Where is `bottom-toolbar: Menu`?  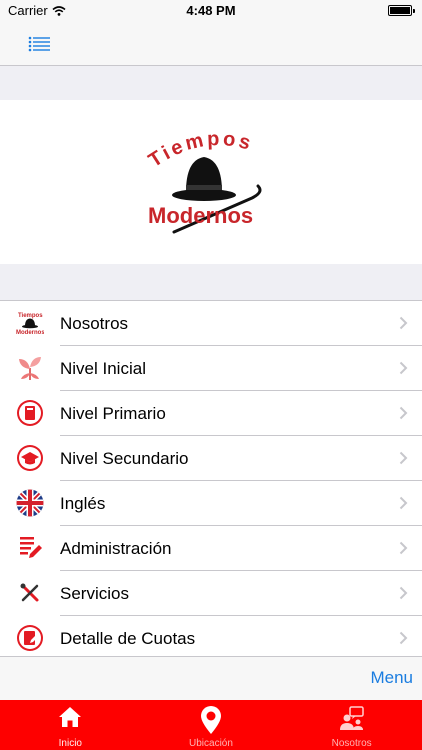
bottom-toolbar: Menu is located at coordinates (211, 678).